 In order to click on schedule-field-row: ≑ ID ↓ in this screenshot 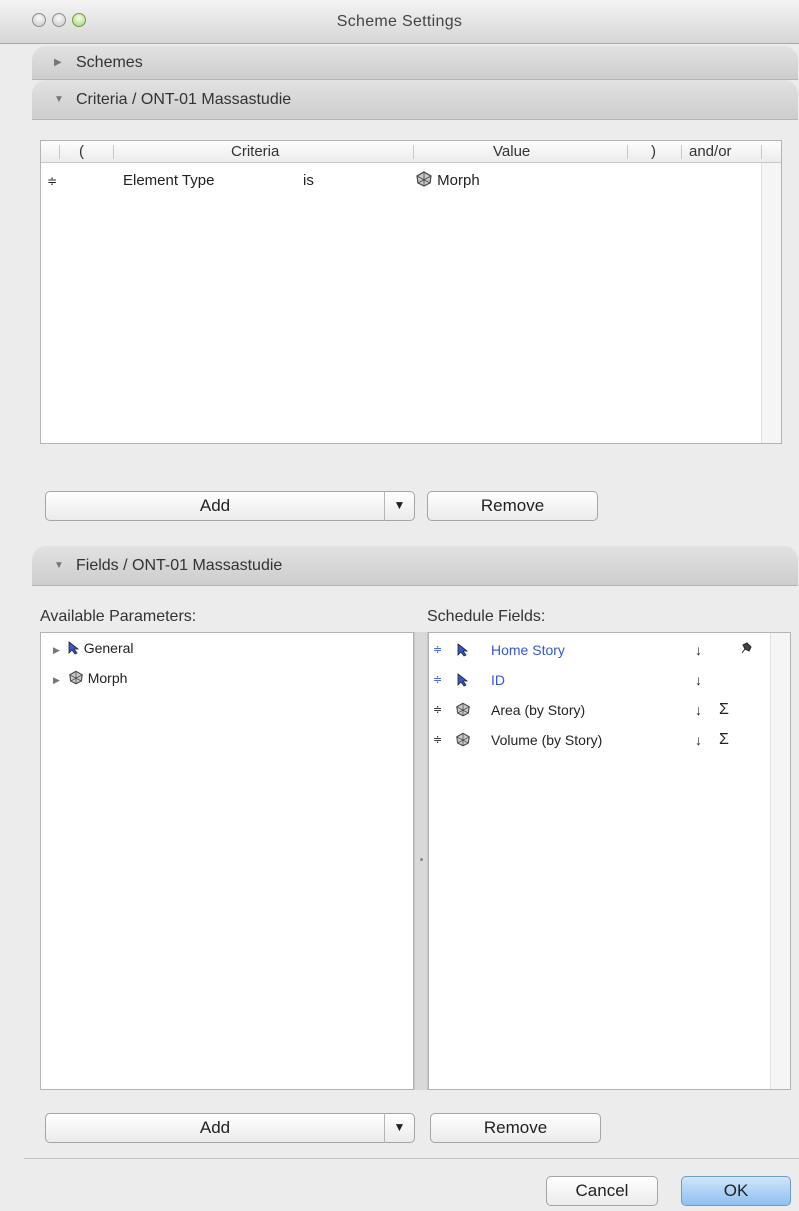, I will do `click(594, 680)`.